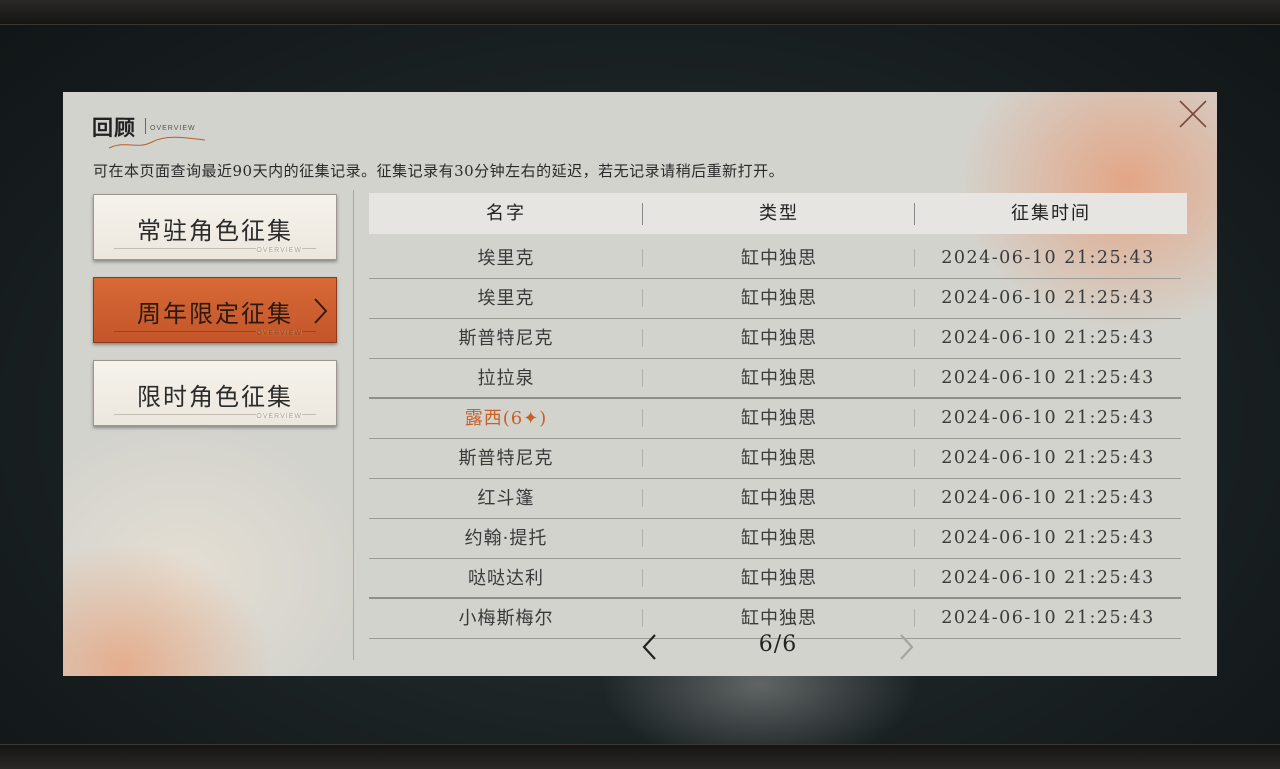 Image resolution: width=1280 pixels, height=769 pixels. I want to click on bottom-border-band, so click(640, 756).